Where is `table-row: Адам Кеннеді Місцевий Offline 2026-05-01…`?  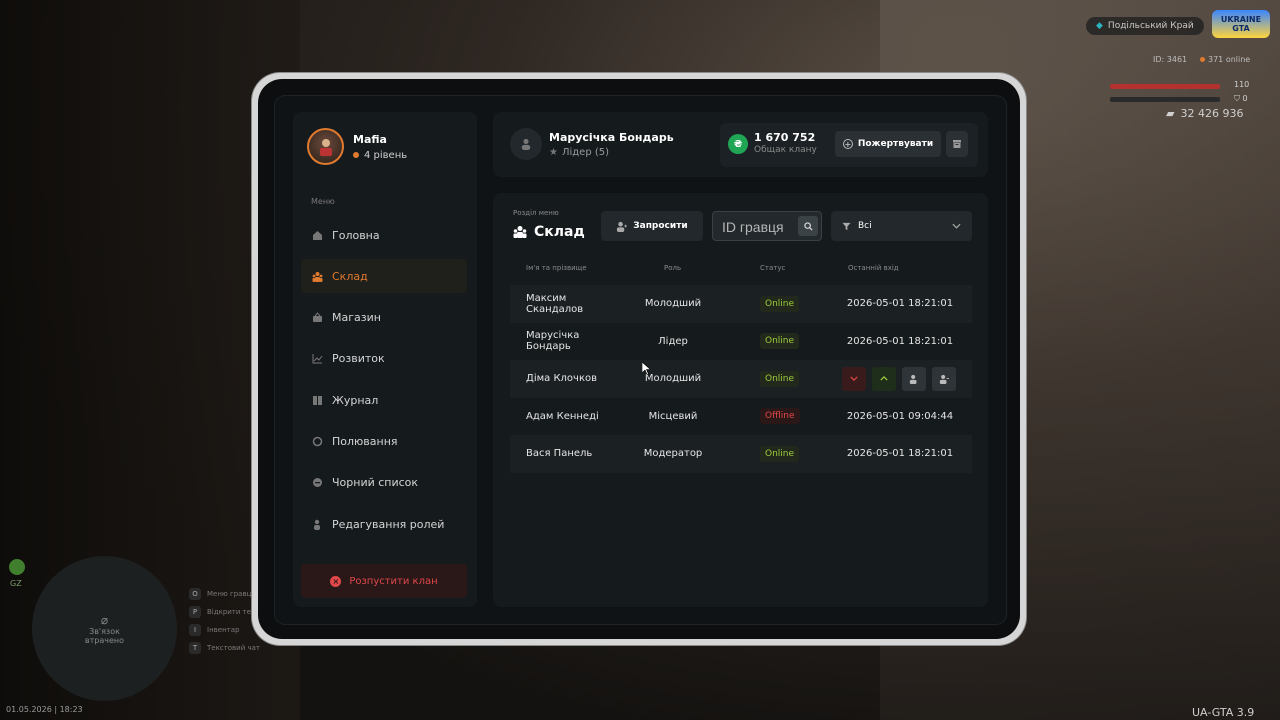
table-row: Адам Кеннеді Місцевий Offline 2026-05-01… is located at coordinates (741, 417).